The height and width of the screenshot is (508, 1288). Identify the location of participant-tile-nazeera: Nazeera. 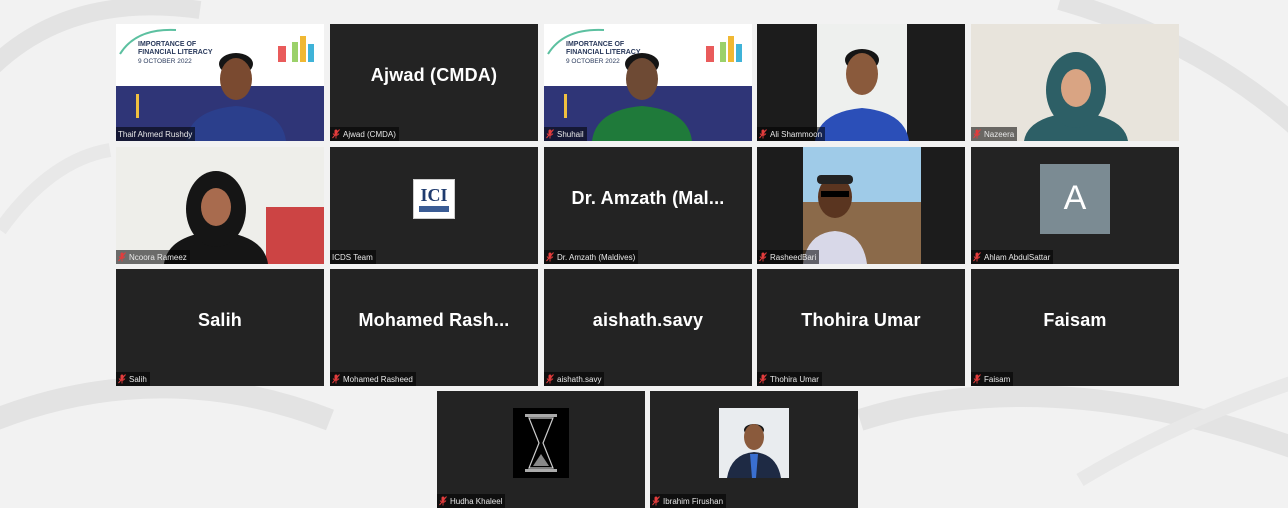
(1075, 82).